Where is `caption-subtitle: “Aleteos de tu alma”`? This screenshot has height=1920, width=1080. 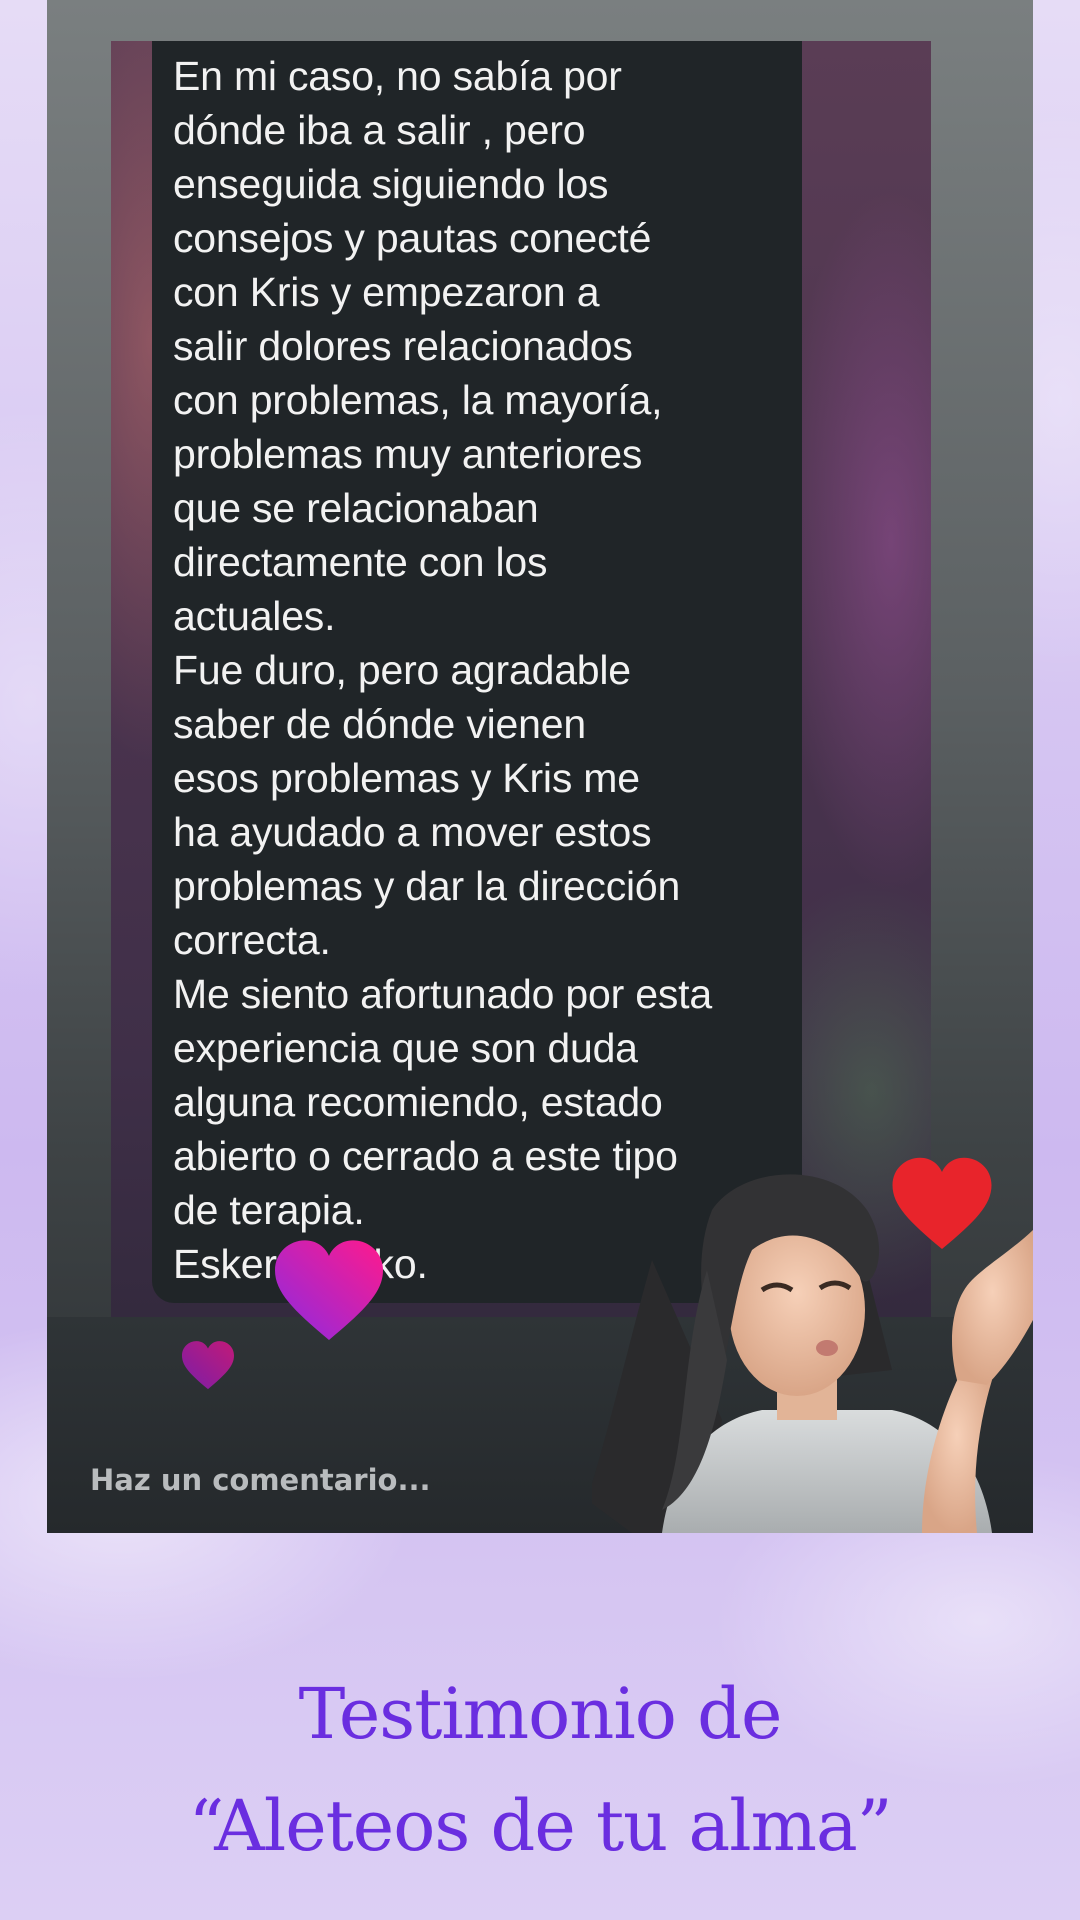 caption-subtitle: “Aleteos de tu alma” is located at coordinates (540, 1826).